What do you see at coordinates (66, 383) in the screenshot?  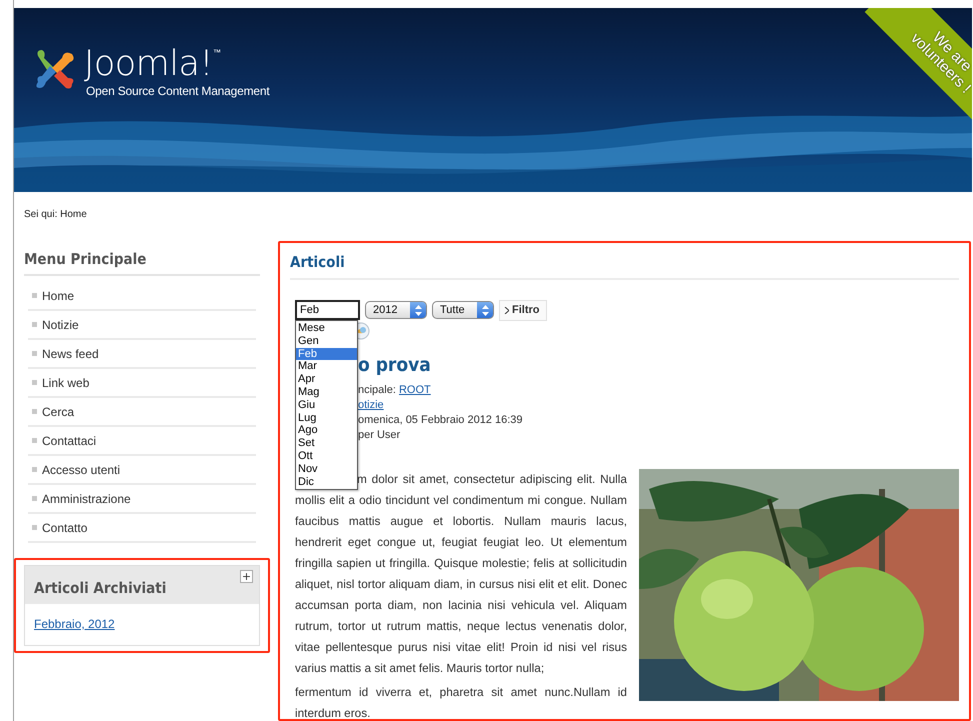 I see `menu-link: Link web` at bounding box center [66, 383].